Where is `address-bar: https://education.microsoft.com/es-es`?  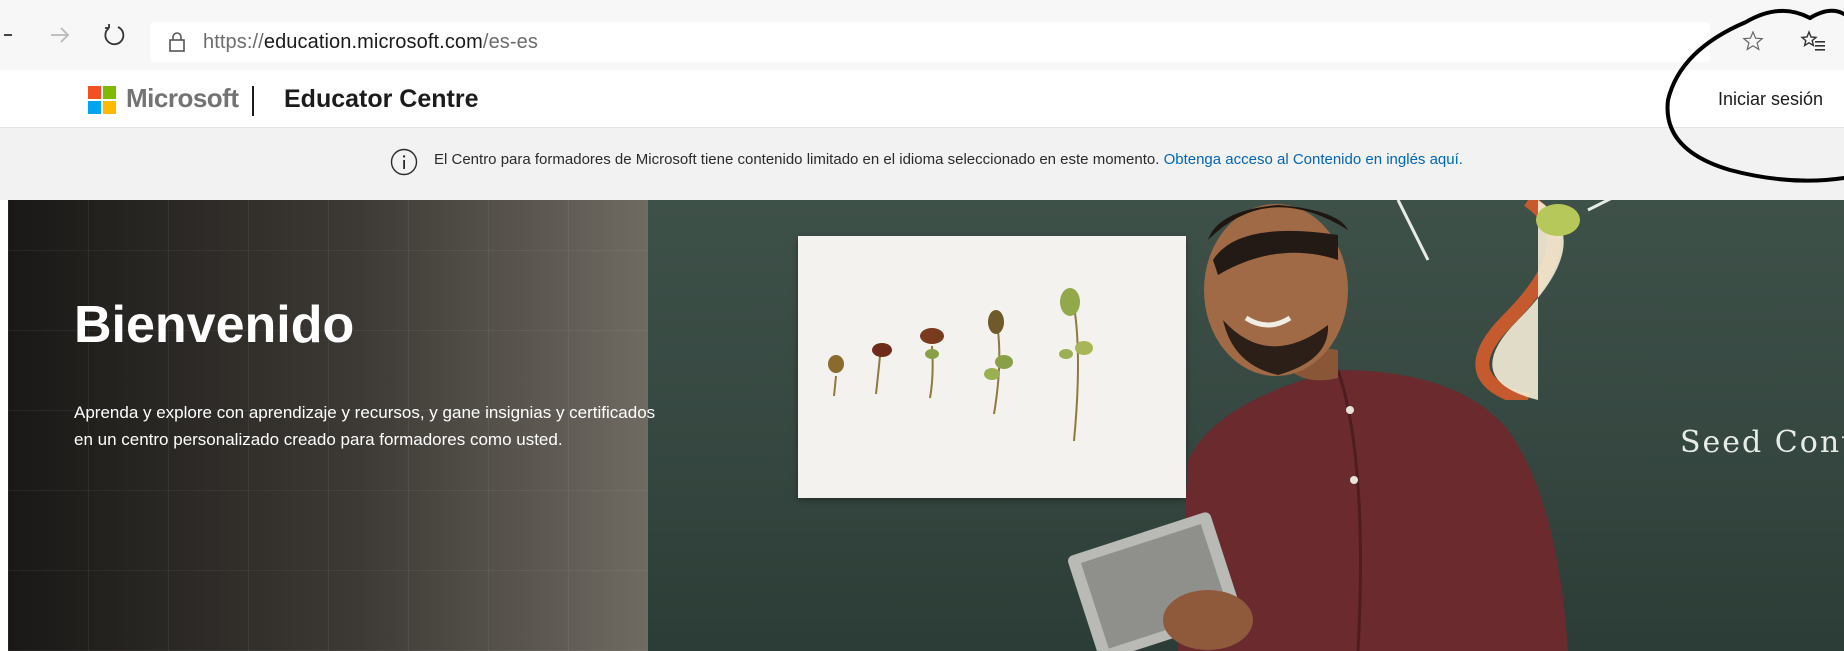 address-bar: https://education.microsoft.com/es-es is located at coordinates (930, 42).